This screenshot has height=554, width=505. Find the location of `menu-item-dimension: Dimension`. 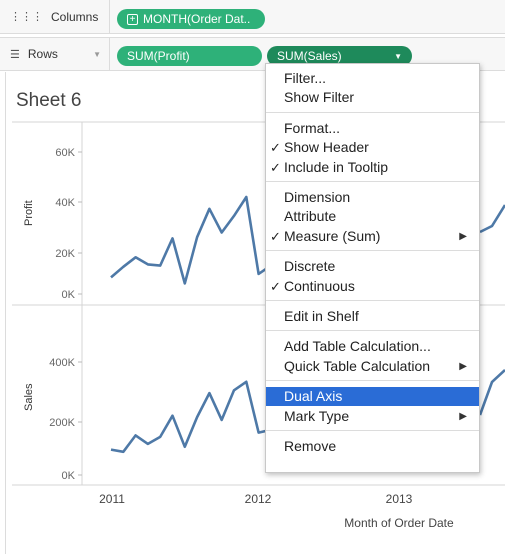

menu-item-dimension: Dimension is located at coordinates (372, 197).